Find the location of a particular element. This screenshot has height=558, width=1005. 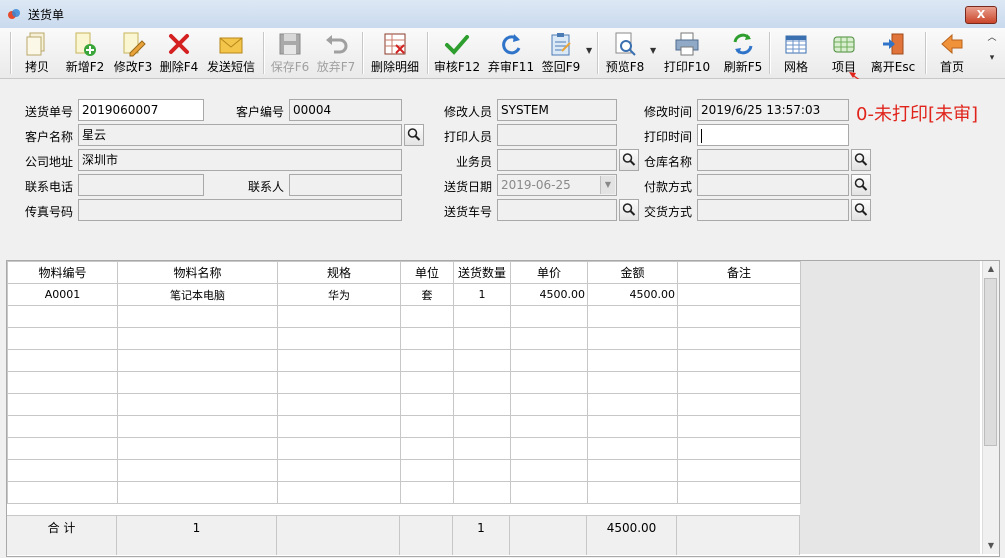

refresh-icon is located at coordinates (743, 44).